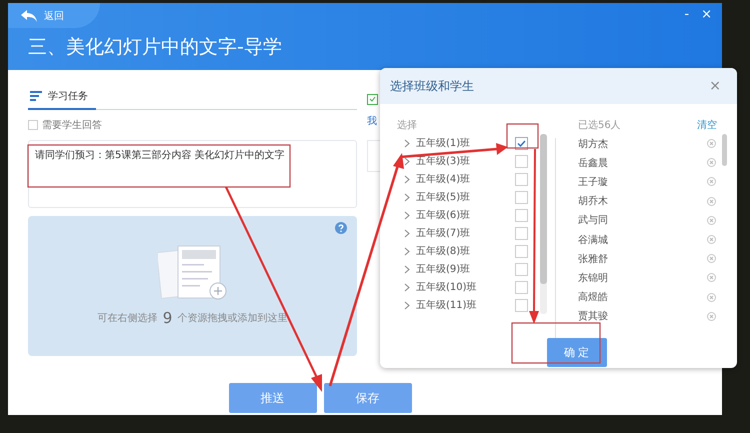  Describe the element at coordinates (341, 228) in the screenshot. I see `help-icon` at that location.